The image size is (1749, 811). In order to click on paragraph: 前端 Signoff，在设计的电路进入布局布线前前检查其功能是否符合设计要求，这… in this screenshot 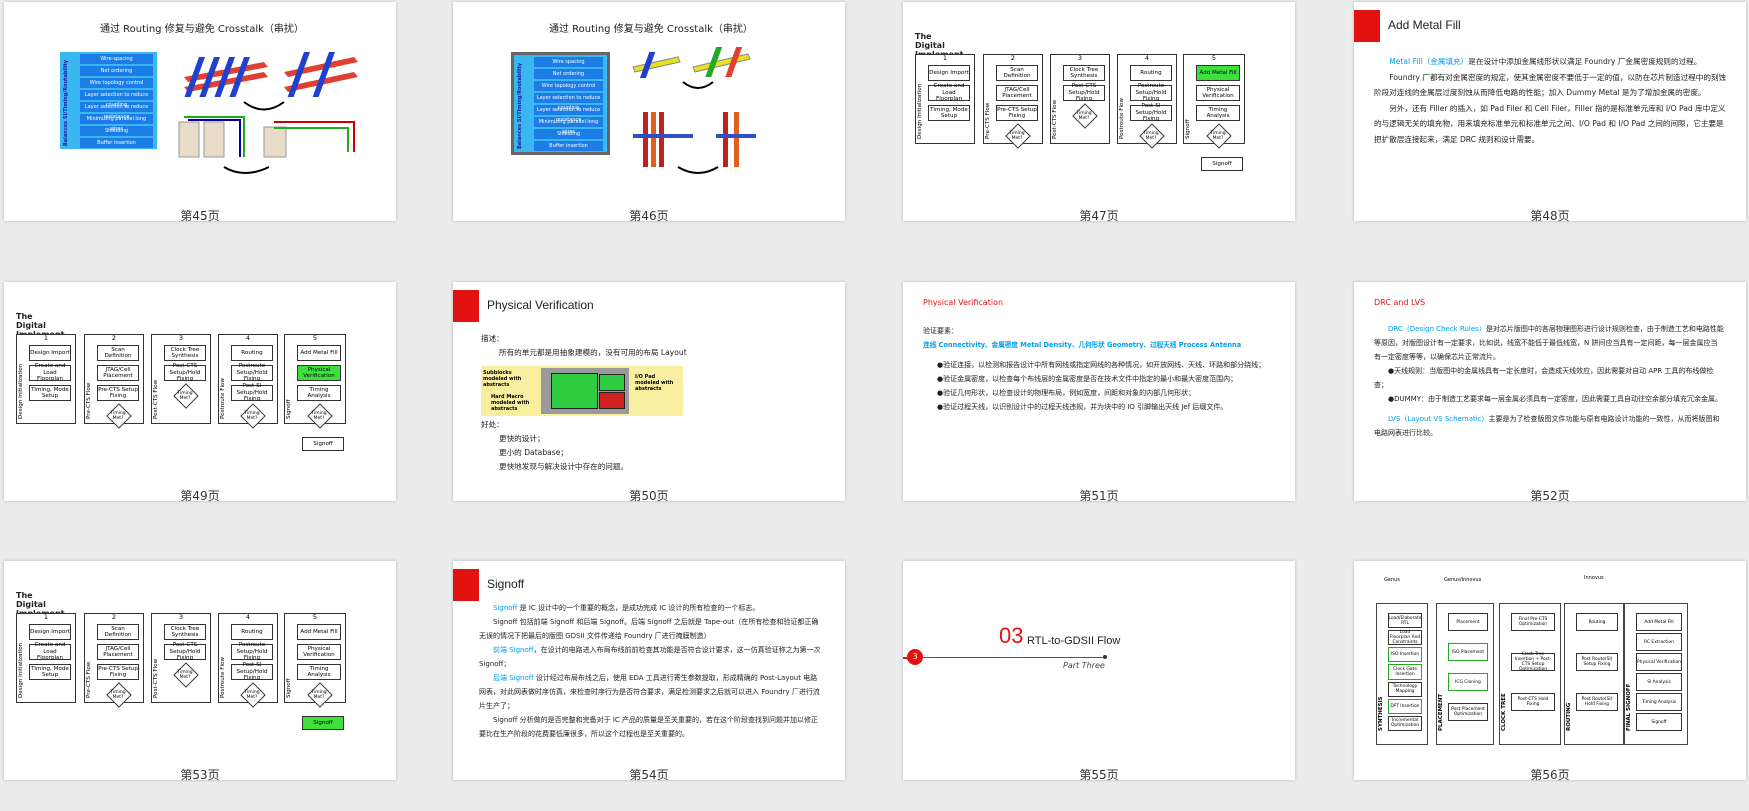, I will do `click(651, 657)`.